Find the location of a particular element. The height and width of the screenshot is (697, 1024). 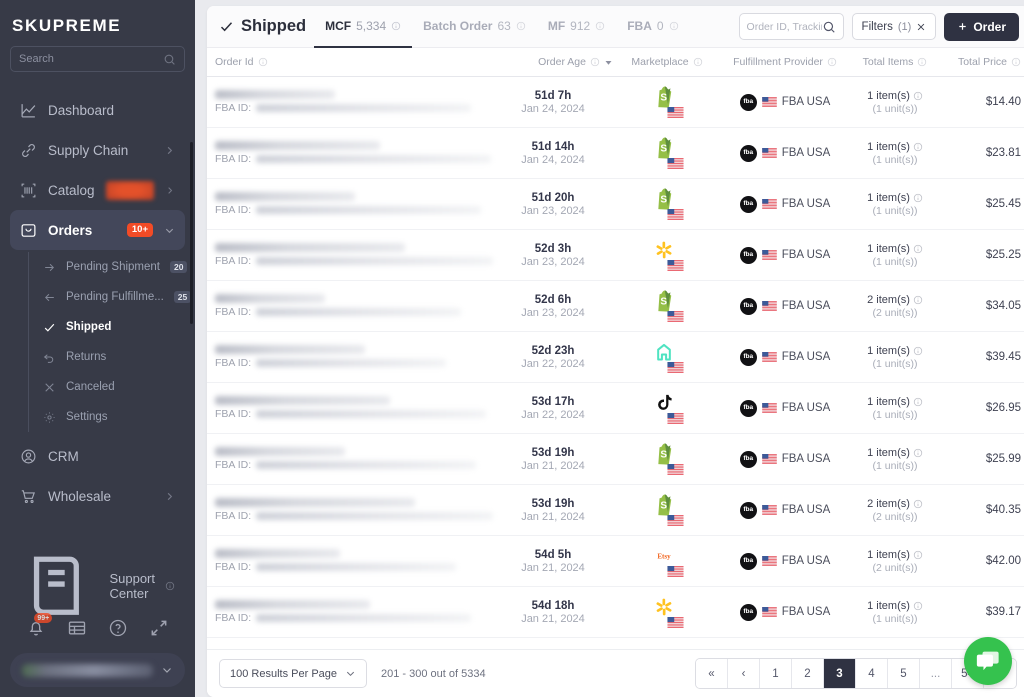

chat-support-button is located at coordinates (988, 661).